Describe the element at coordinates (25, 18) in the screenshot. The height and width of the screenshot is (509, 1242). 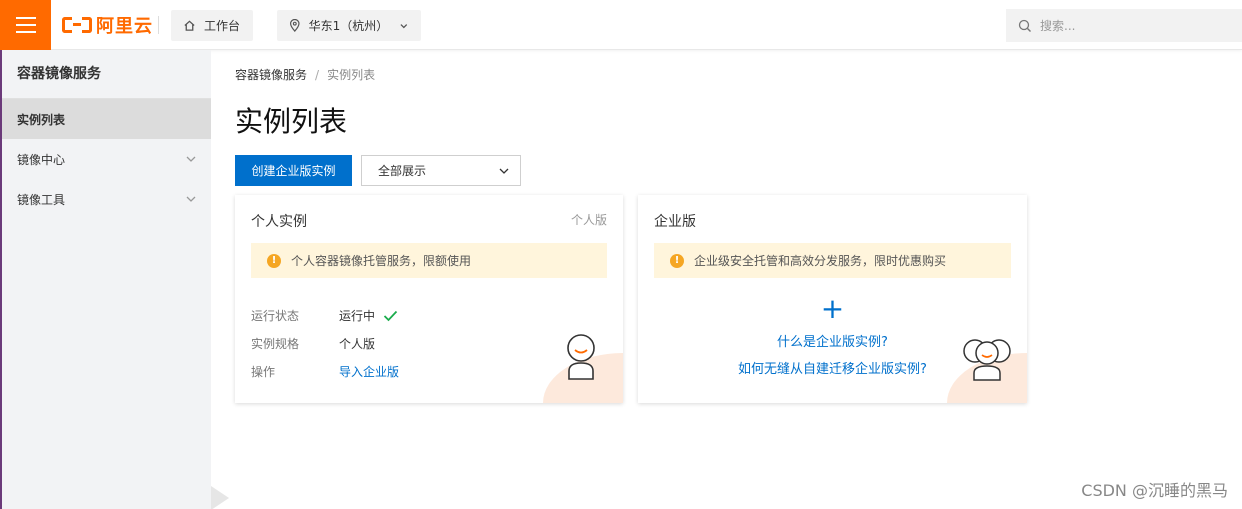
I see `hamburger-icon` at that location.